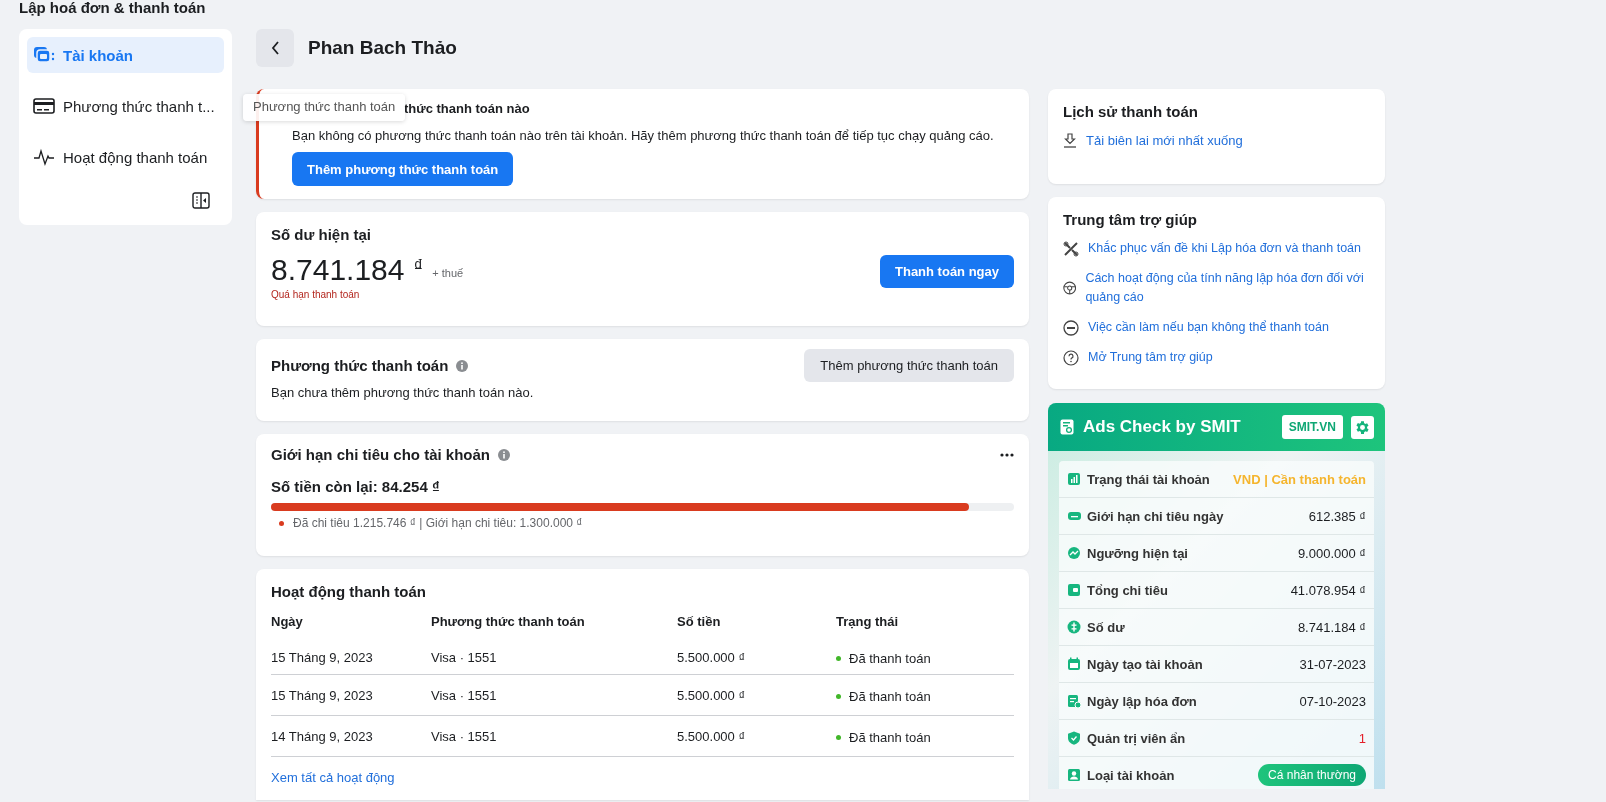 This screenshot has height=802, width=1606. Describe the element at coordinates (1164, 140) in the screenshot. I see `download-receipt-link: Tải biên lai mới nhất xuống` at that location.